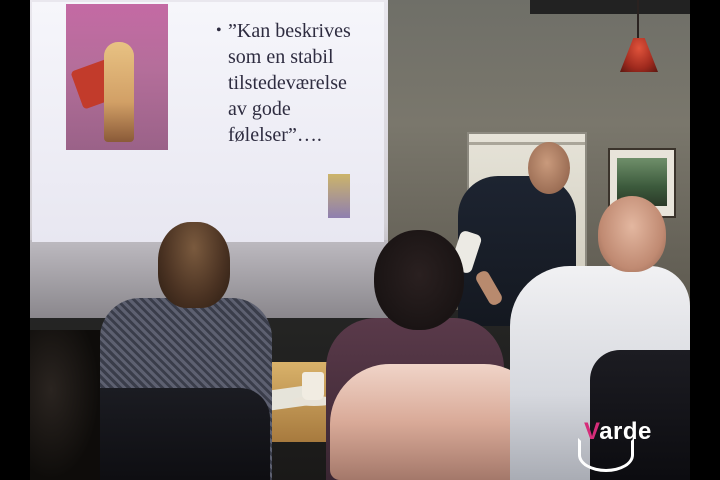  I want to click on varde-logo: Varde, so click(626, 445).